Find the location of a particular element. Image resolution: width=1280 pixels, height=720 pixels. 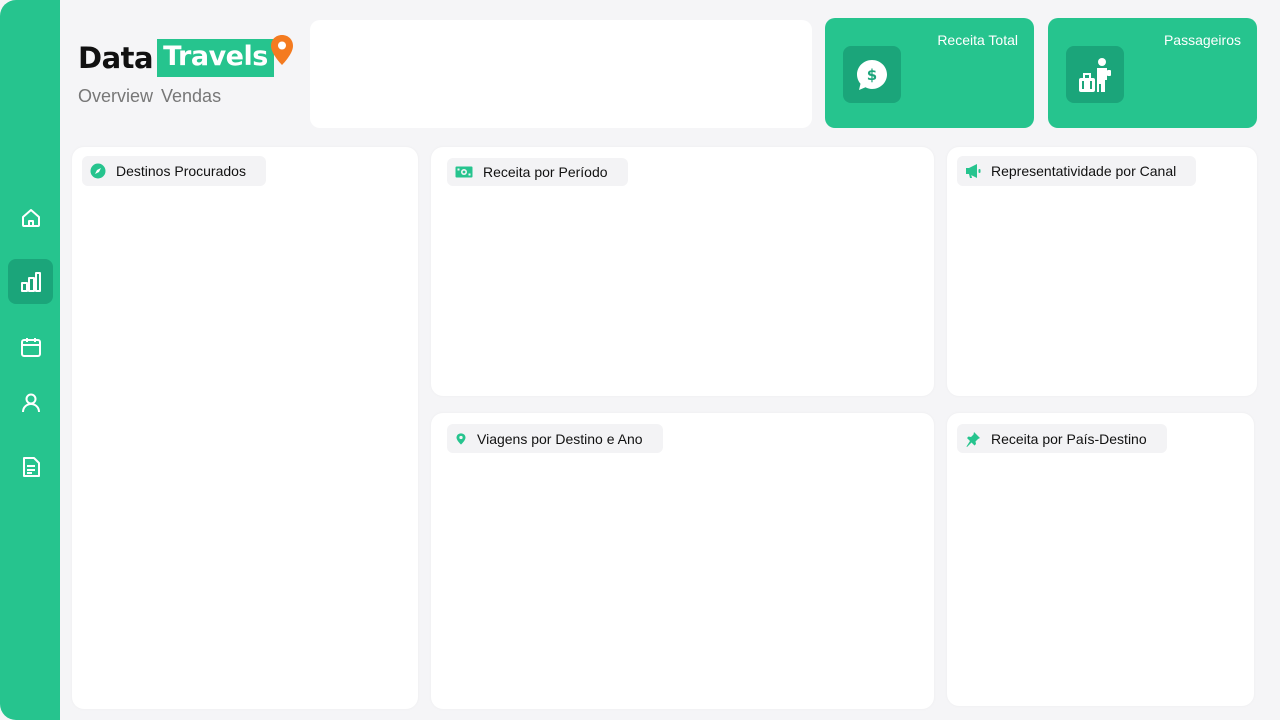

card-receita-por-periodo: Receita por Período is located at coordinates (682, 271).